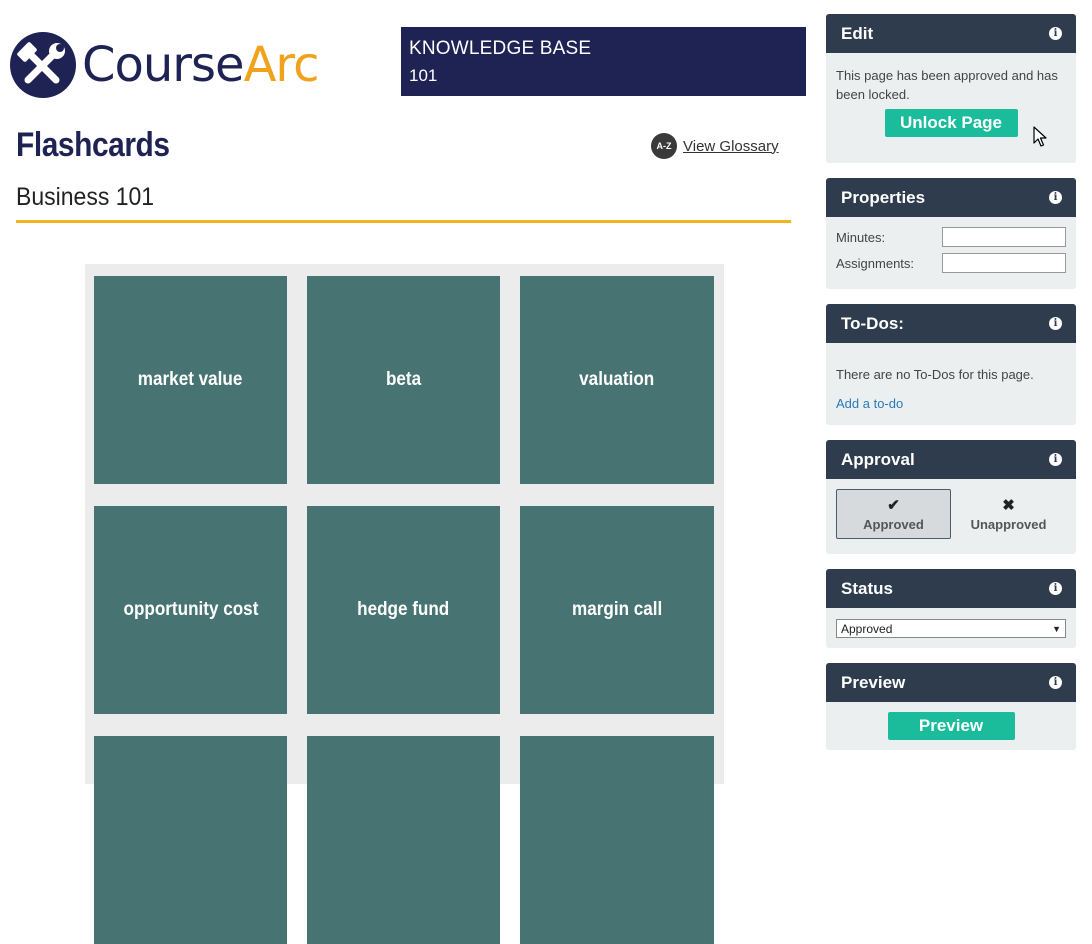 The image size is (1092, 944). Describe the element at coordinates (43, 65) in the screenshot. I see `tools-icon` at that location.